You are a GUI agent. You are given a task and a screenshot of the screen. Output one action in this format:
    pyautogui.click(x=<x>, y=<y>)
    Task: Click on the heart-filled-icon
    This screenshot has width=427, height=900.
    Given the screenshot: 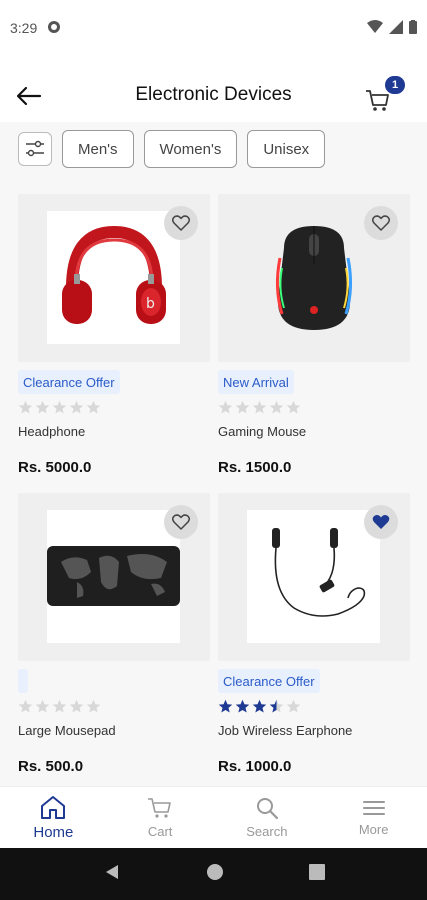 What is the action you would take?
    pyautogui.click(x=381, y=522)
    